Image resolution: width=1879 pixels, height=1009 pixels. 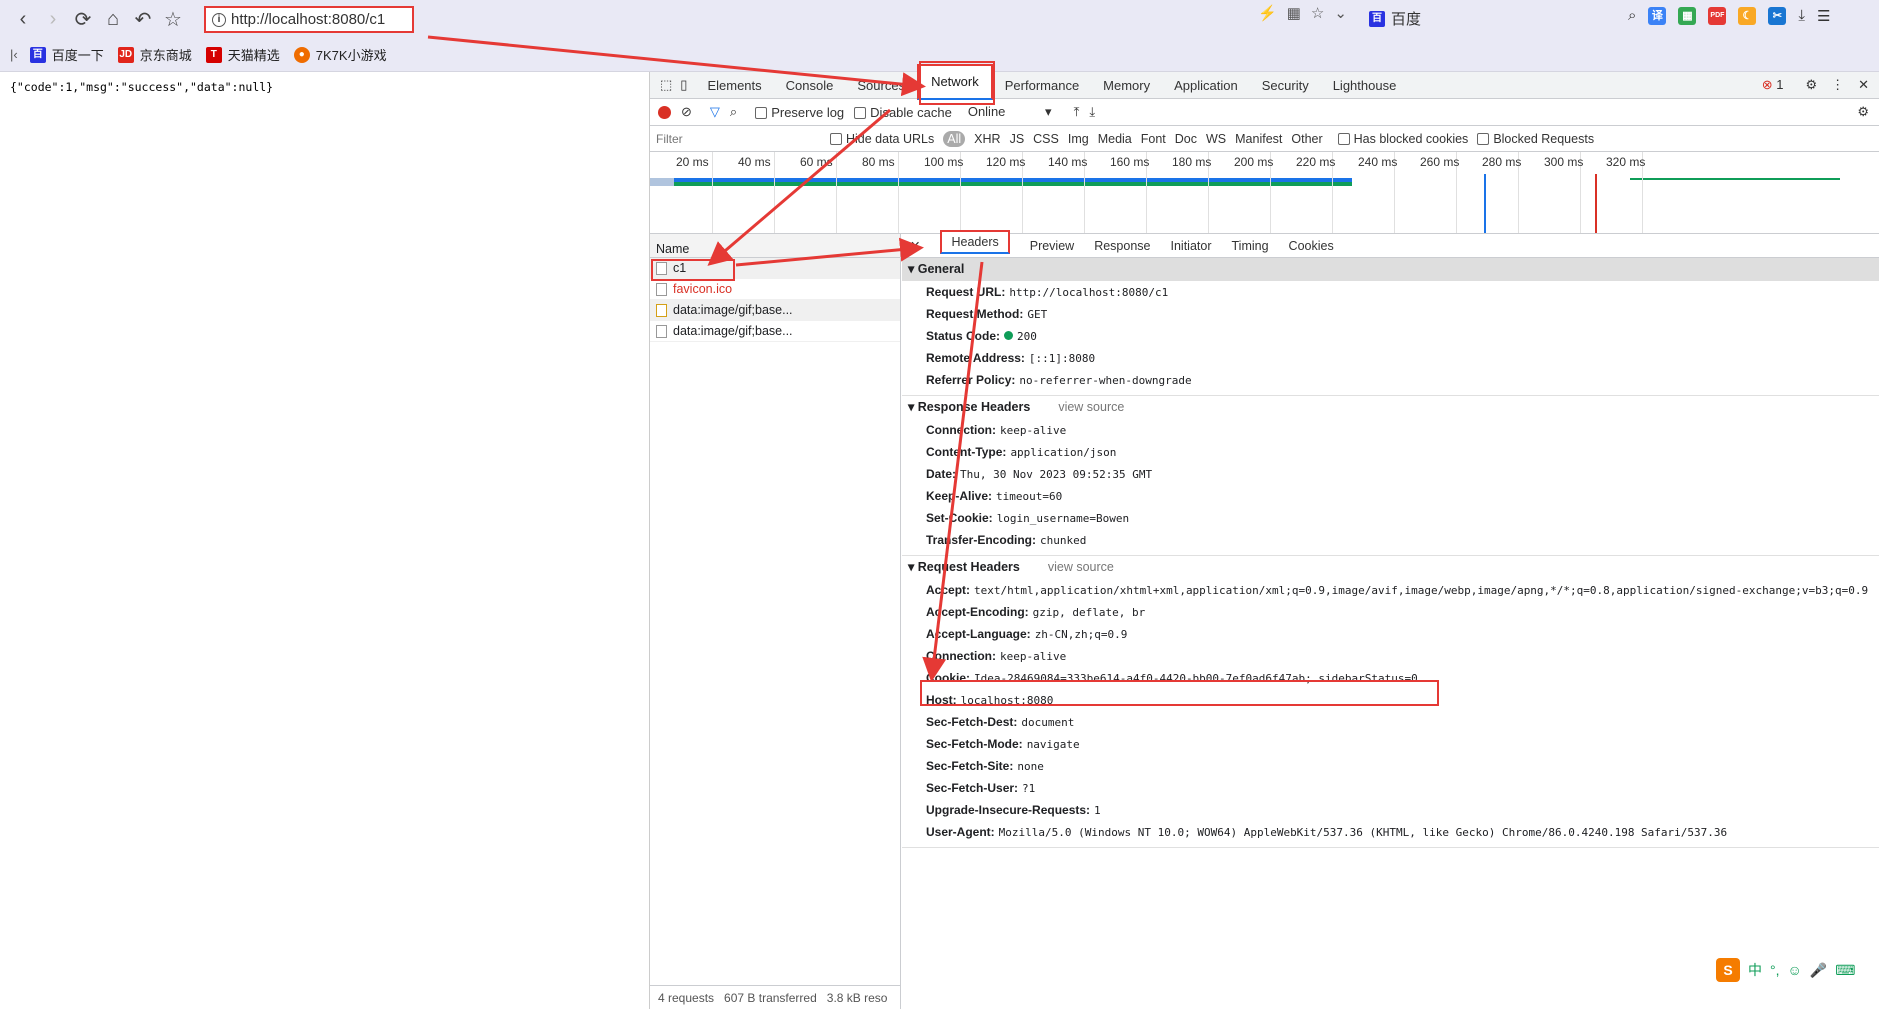 I want to click on qr-icon: ▦, so click(x=1294, y=13).